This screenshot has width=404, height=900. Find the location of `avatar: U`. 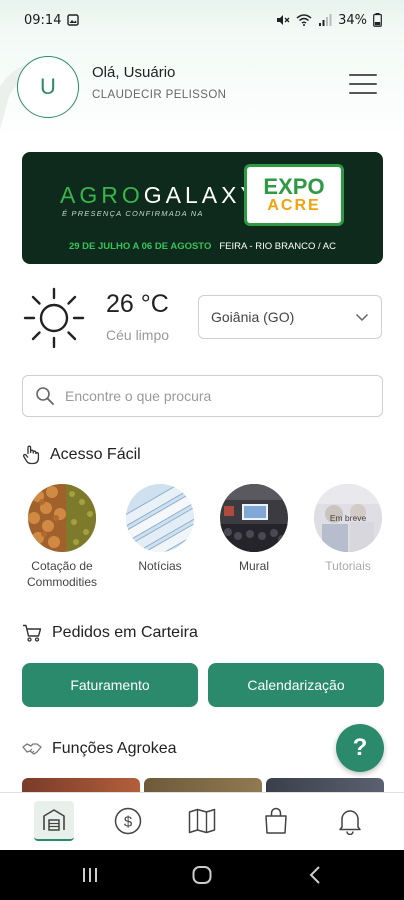

avatar: U is located at coordinates (48, 87).